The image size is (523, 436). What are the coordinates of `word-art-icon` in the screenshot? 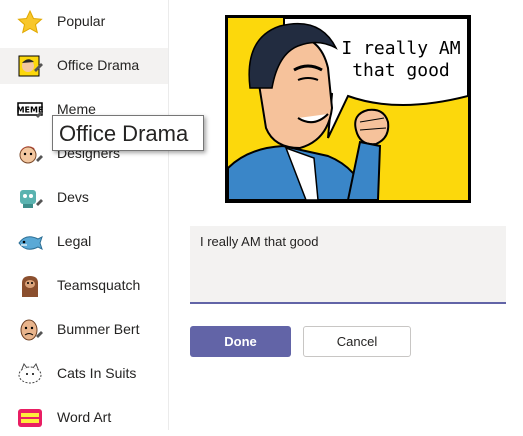 It's located at (30, 418).